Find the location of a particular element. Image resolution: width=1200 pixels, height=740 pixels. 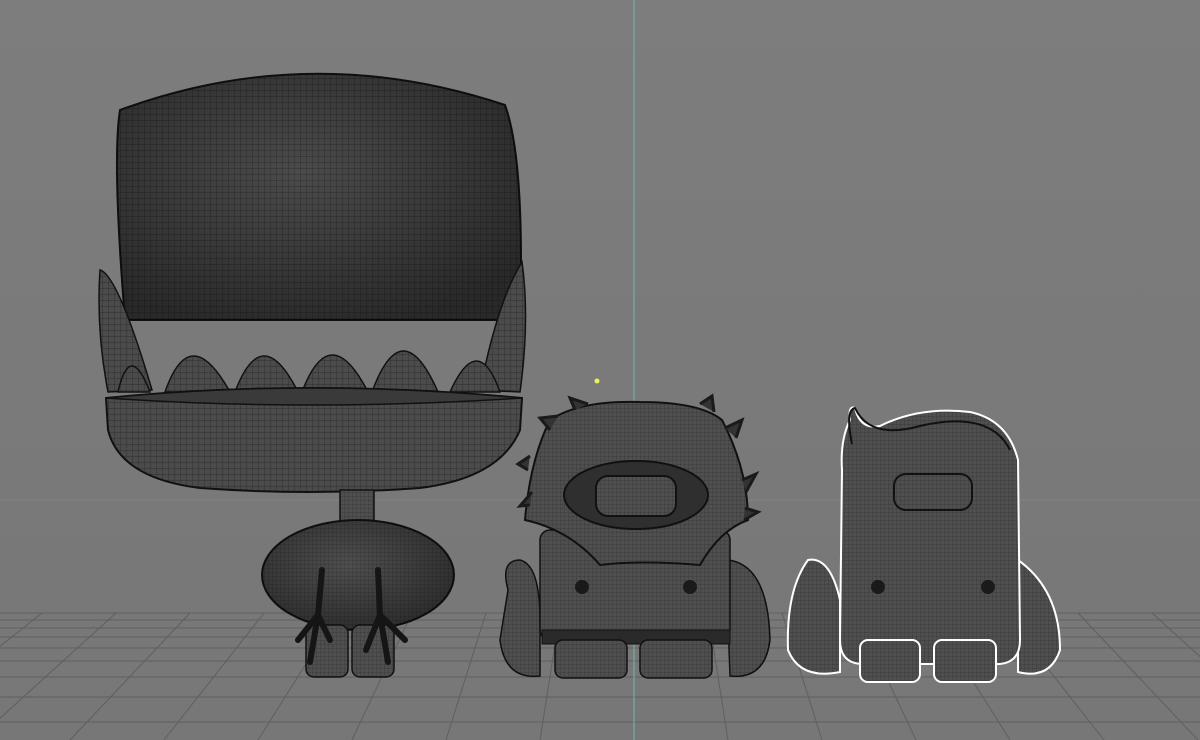

spiky-hood-character is located at coordinates (635, 536).